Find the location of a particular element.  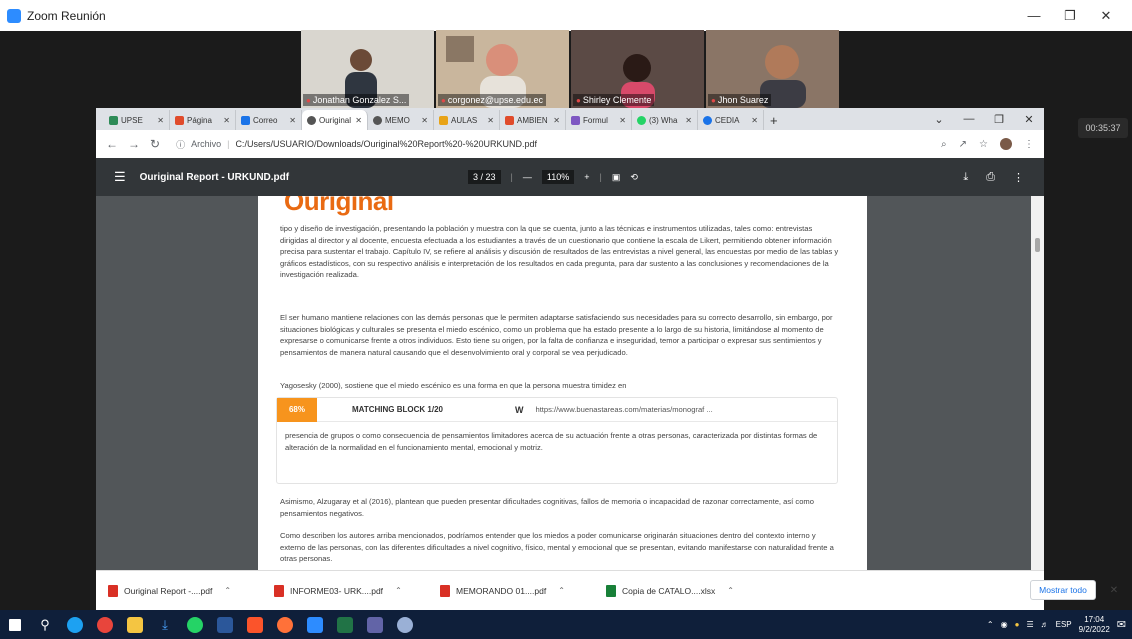

tab-search-icon: ⌄ is located at coordinates (939, 119).